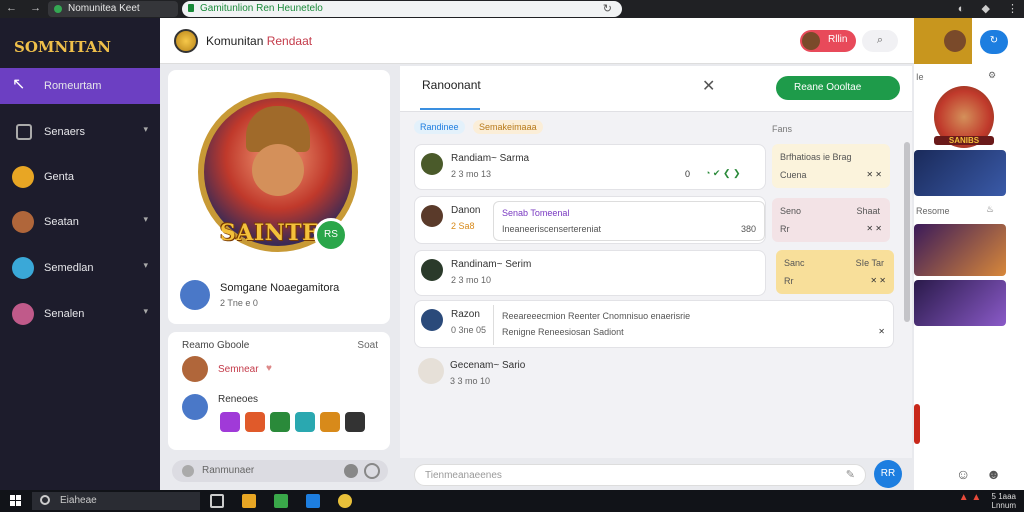 The width and height of the screenshot is (1024, 512). I want to click on send-button: RR, so click(888, 474).